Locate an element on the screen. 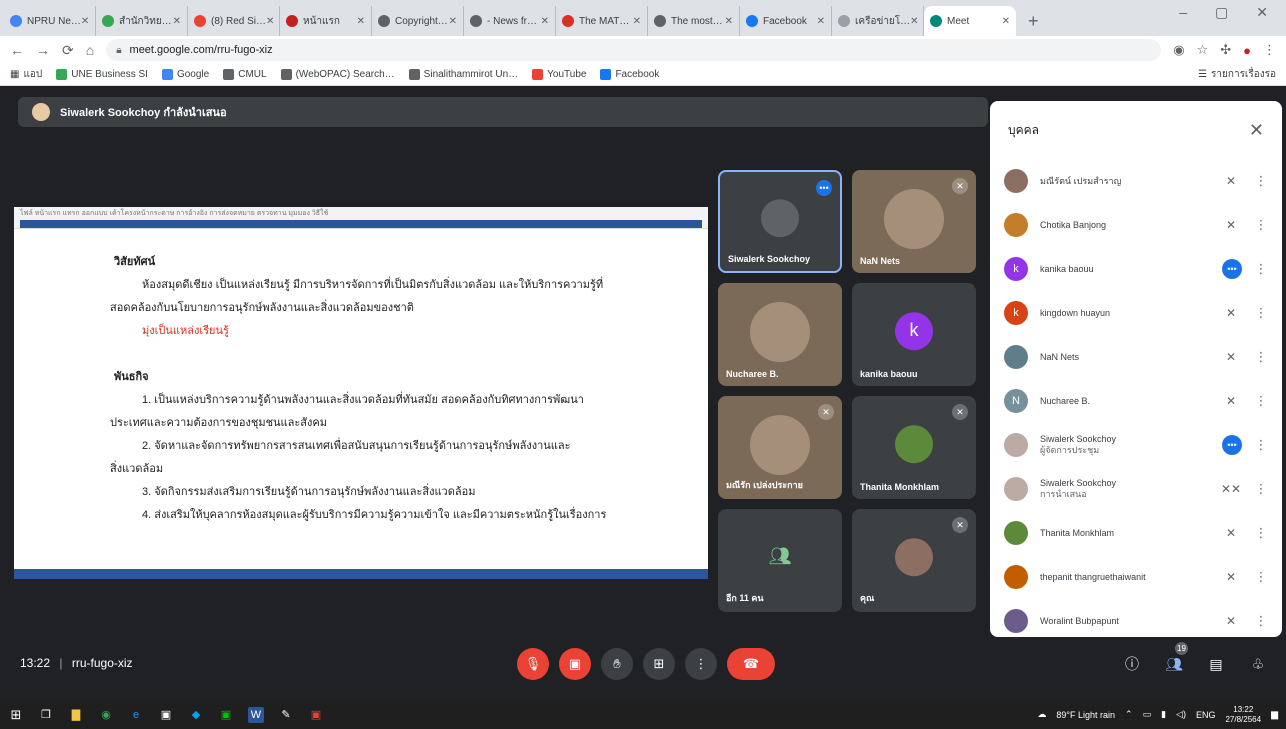 Image resolution: width=1286 pixels, height=729 pixels. tray-chevron-icon: ⌃ is located at coordinates (1129, 714).